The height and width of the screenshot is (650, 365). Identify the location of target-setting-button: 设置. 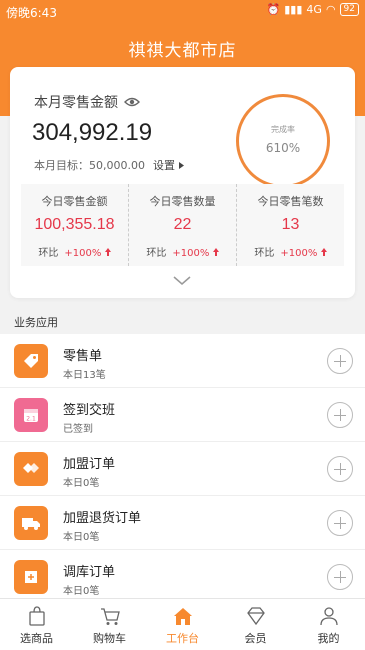
(168, 165).